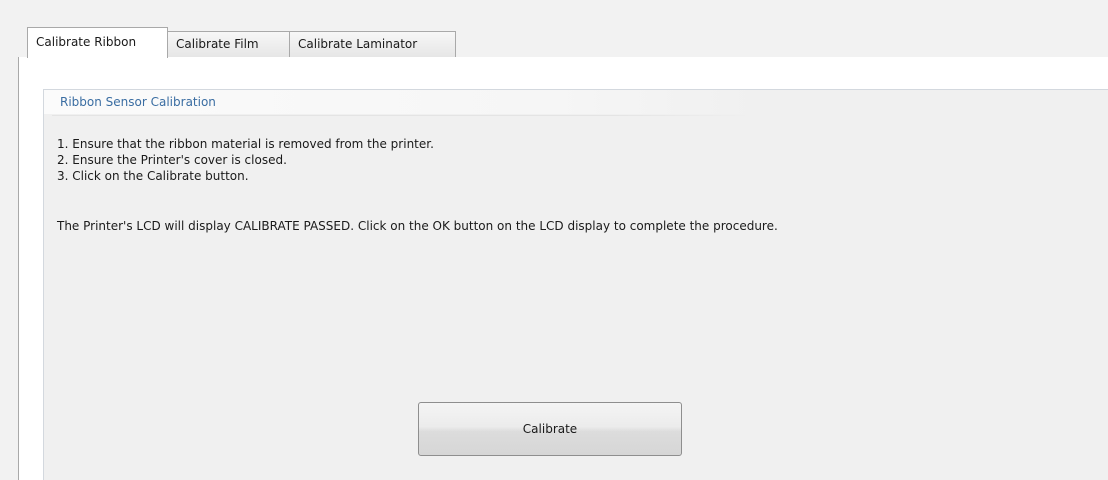 The image size is (1108, 480). Describe the element at coordinates (372, 44) in the screenshot. I see `tab-calibrate-laminator: Calibrate Laminator` at that location.